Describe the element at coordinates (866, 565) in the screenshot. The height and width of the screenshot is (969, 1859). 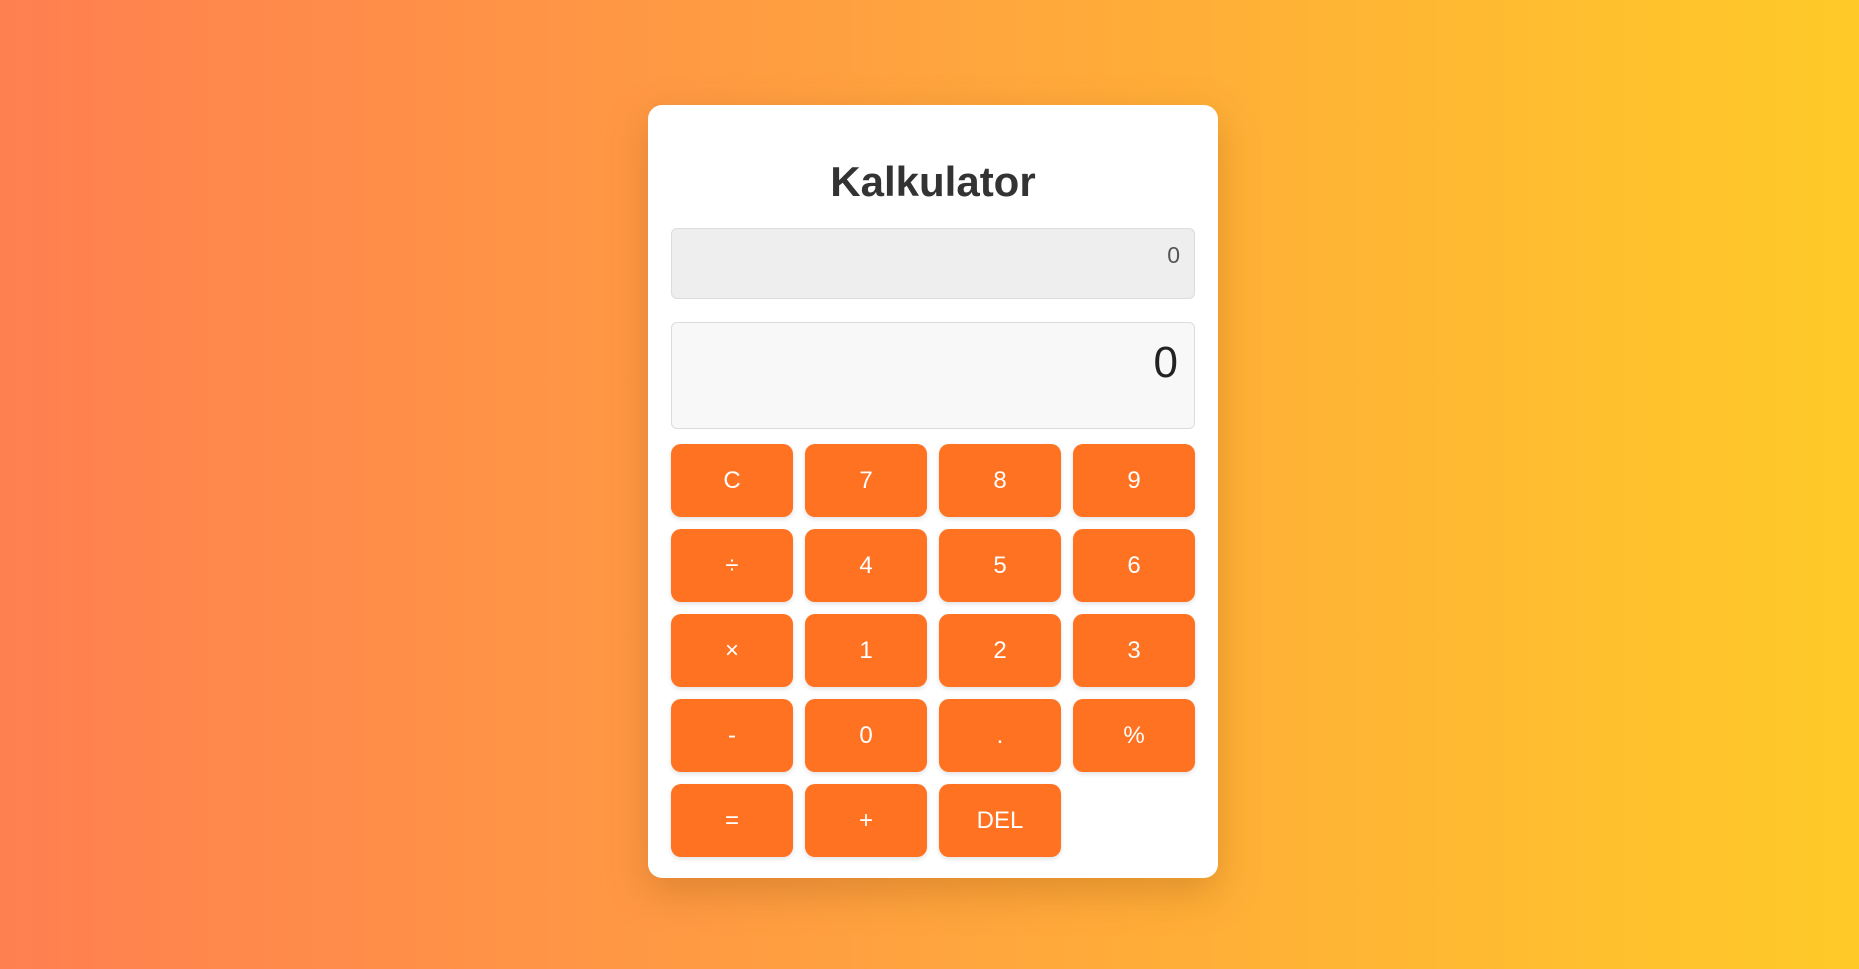
I see `digit-4-button: 4` at that location.